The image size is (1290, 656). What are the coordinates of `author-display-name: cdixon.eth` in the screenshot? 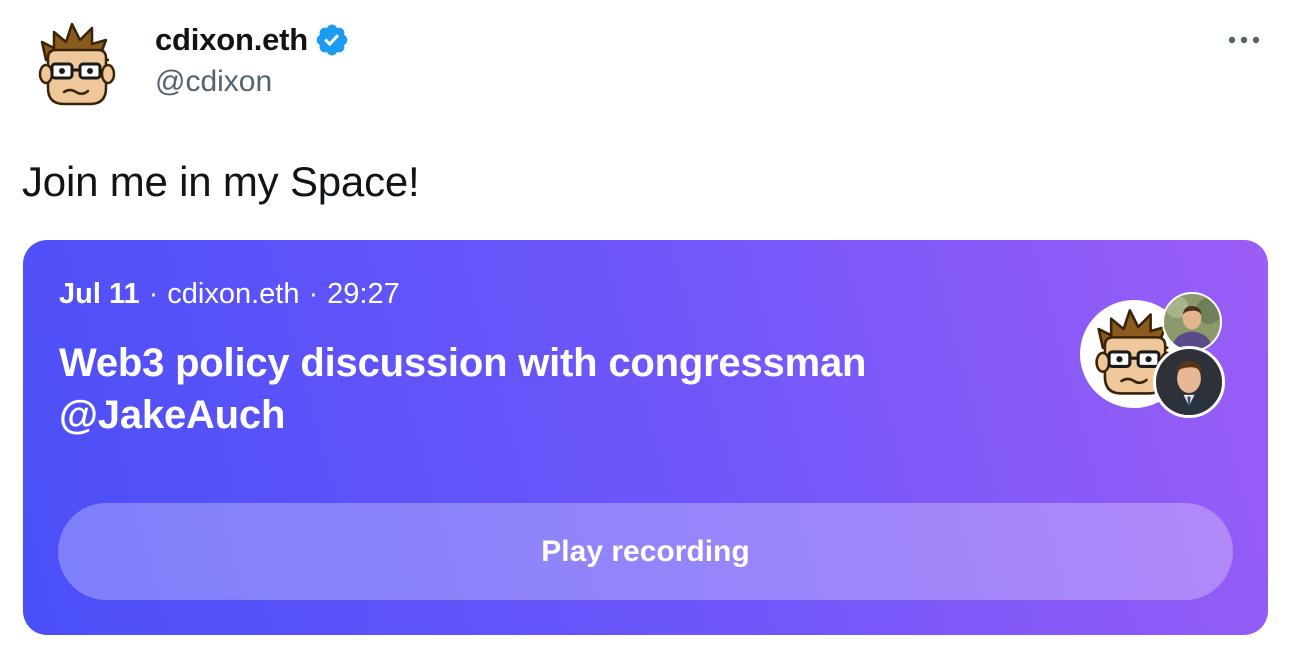 It's located at (231, 40).